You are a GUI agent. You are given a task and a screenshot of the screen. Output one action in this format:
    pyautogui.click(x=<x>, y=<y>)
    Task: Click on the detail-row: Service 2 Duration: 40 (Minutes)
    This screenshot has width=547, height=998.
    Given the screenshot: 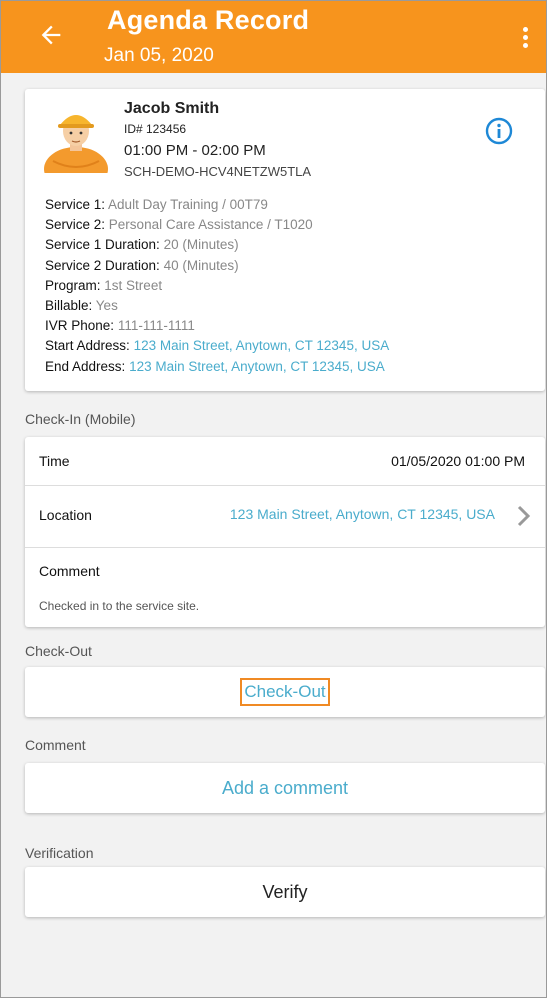 What is the action you would take?
    pyautogui.click(x=142, y=265)
    